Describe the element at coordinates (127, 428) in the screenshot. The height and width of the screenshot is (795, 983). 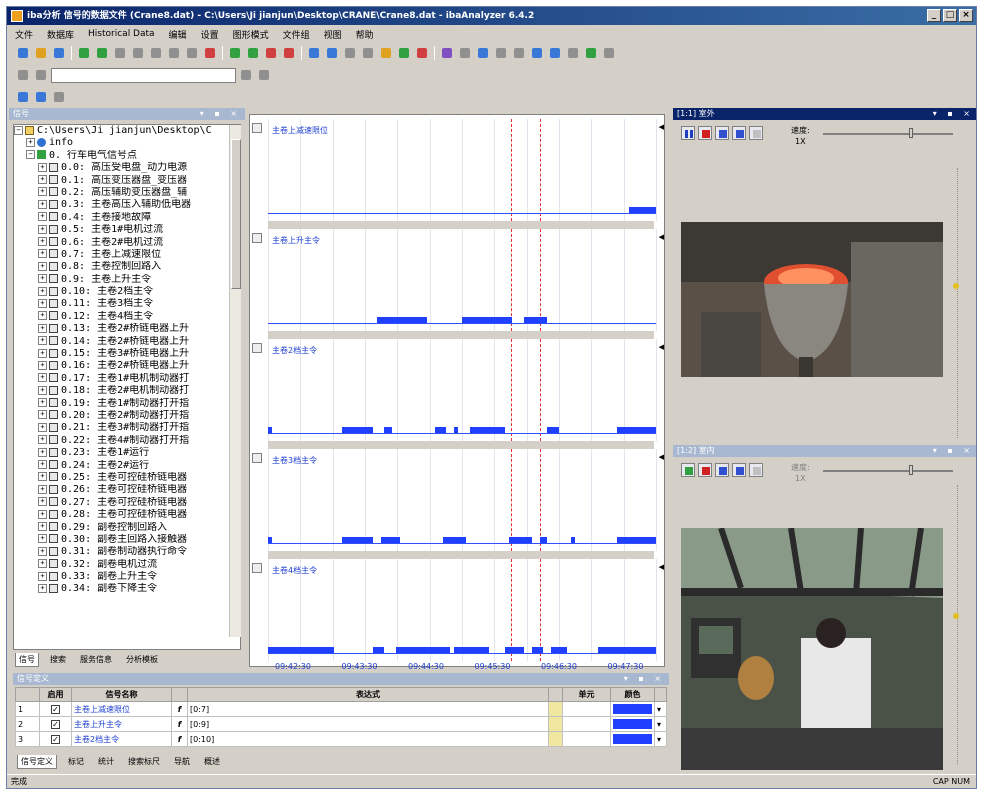
I see `tree-signal-item: +0.21: 主卷3#制动器打开指` at that location.